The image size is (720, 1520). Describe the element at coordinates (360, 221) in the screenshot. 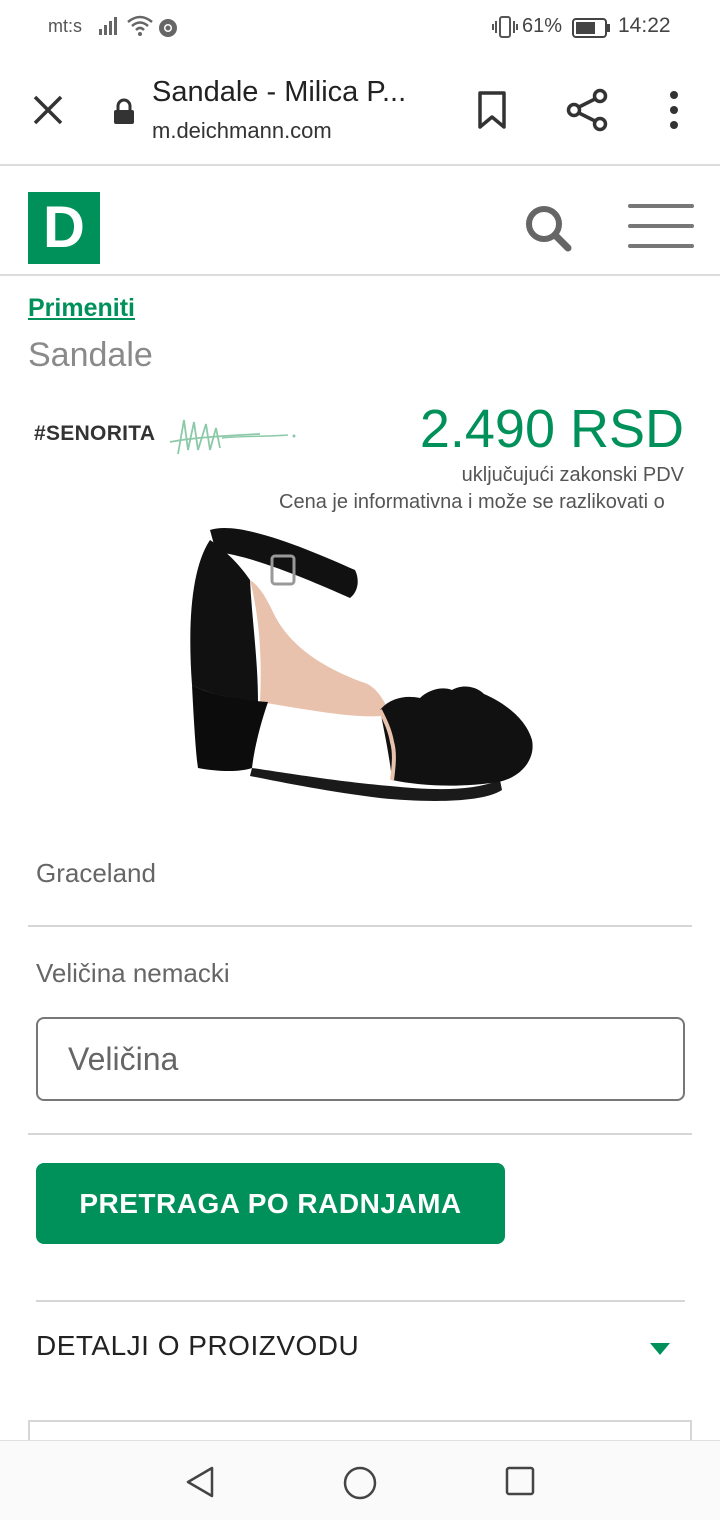

I see `site-header: D` at that location.